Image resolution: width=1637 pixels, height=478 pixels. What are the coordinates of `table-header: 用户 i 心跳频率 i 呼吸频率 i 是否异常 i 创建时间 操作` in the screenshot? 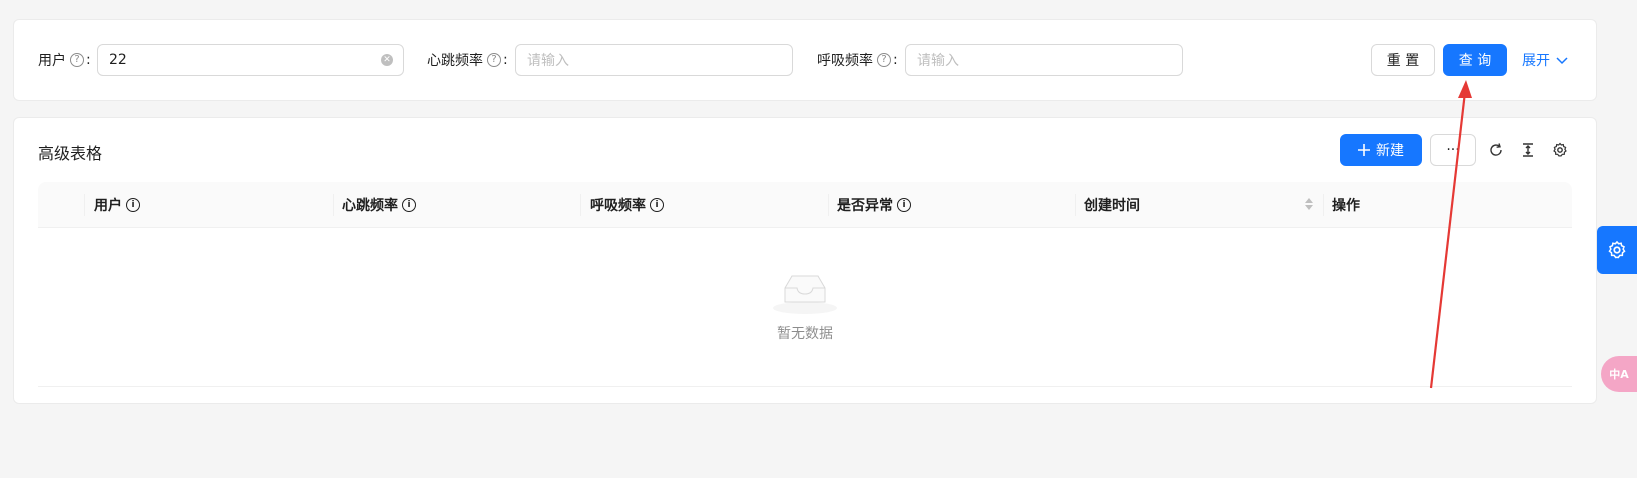 It's located at (805, 205).